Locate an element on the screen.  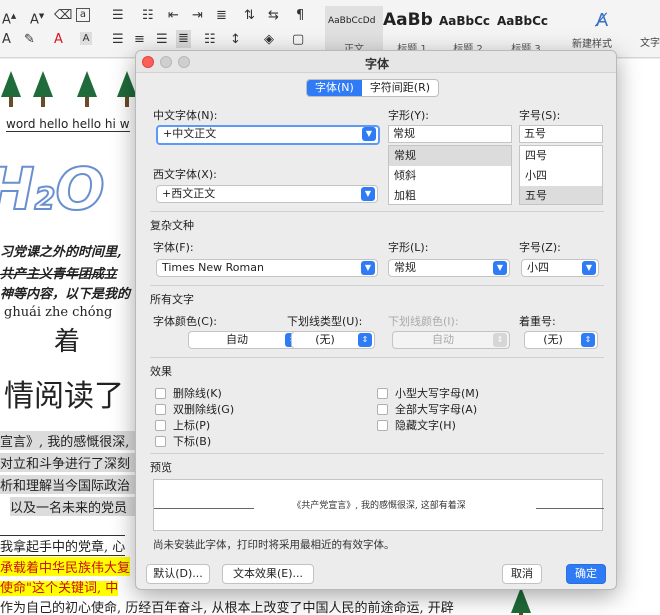
complex-font-select: Times New Roman ▼ is located at coordinates (267, 268).